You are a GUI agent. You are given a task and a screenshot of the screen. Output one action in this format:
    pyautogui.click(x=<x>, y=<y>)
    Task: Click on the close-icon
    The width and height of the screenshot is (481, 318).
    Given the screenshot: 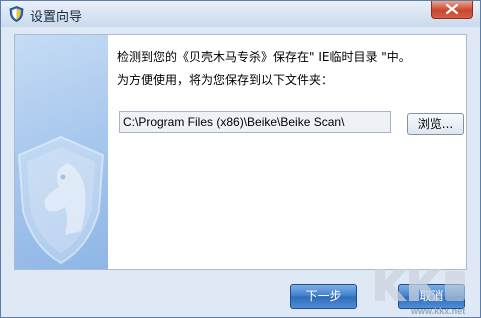 What is the action you would take?
    pyautogui.click(x=452, y=9)
    